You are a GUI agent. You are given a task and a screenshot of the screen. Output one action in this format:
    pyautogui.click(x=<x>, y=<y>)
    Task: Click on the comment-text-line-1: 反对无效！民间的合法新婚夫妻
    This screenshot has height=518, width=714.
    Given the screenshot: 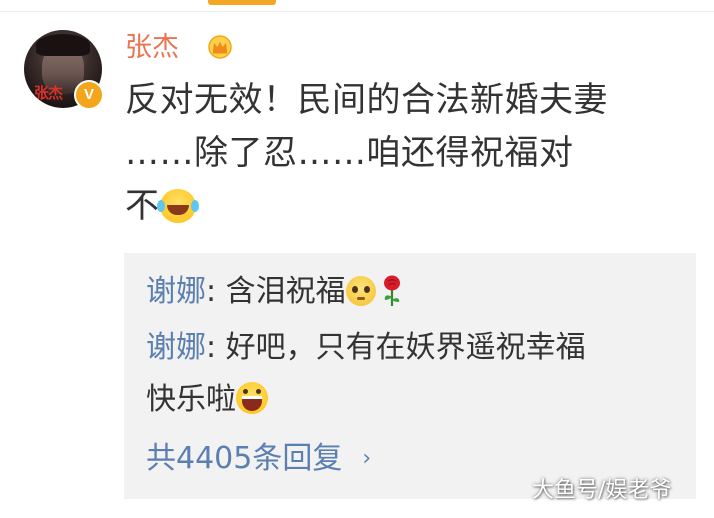 What is the action you would take?
    pyautogui.click(x=366, y=100)
    